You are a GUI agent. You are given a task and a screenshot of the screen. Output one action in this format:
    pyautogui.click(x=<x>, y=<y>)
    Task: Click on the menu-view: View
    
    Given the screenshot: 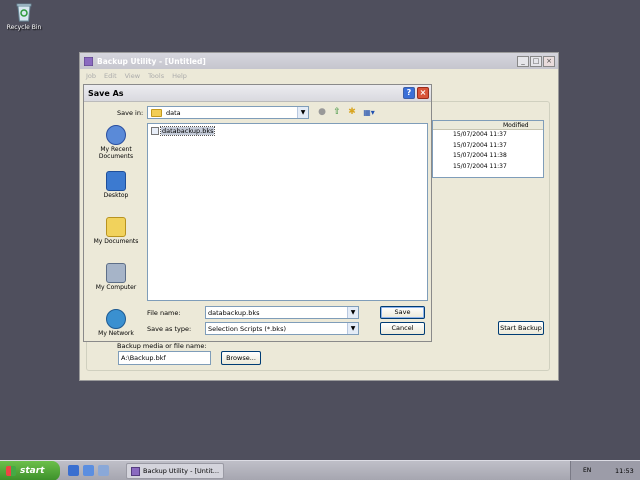 What is the action you would take?
    pyautogui.click(x=132, y=76)
    